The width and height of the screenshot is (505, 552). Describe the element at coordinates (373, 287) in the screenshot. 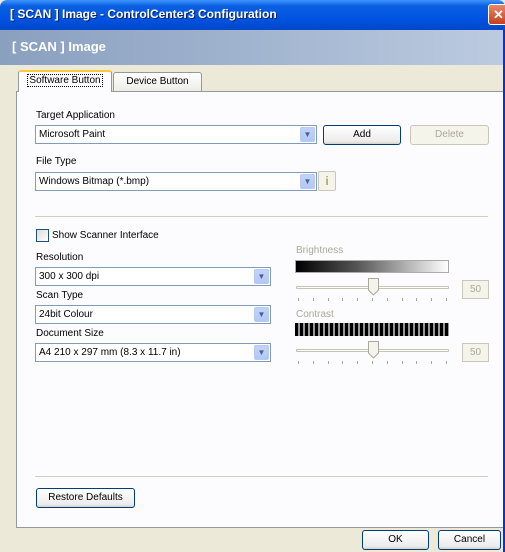

I see `brightness-slider-thumb` at that location.